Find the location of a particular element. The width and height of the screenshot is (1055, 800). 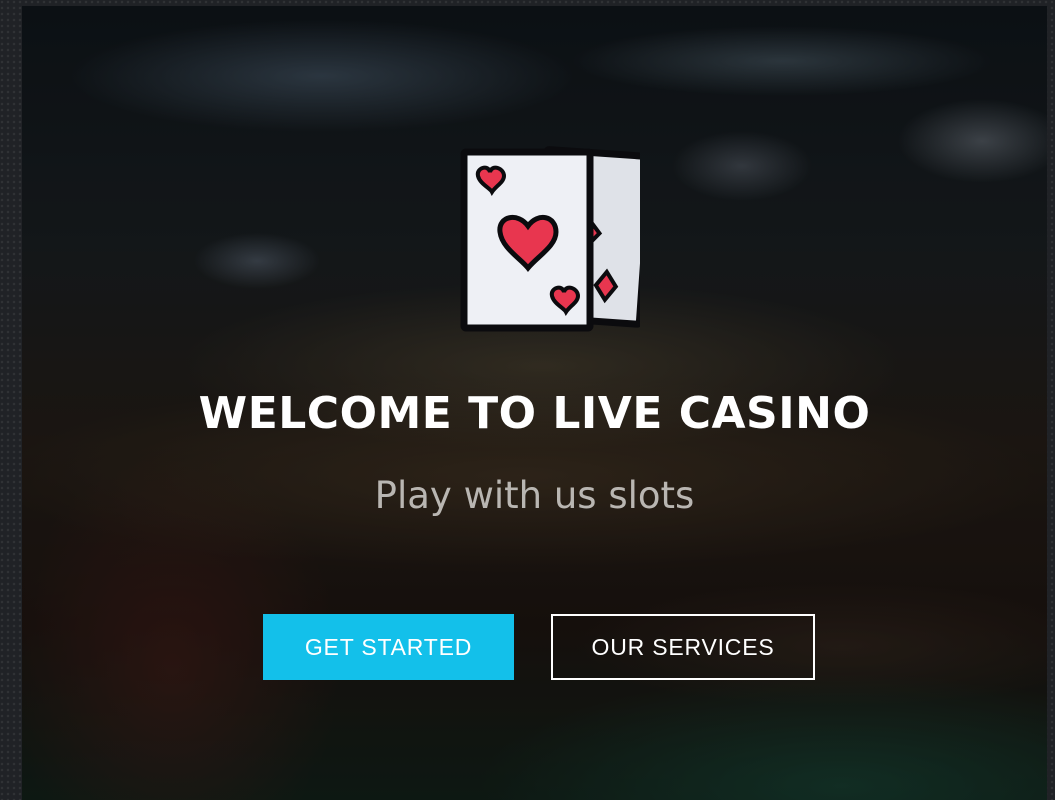

page-title: WELCOME TO LIVE CASINO is located at coordinates (534, 413).